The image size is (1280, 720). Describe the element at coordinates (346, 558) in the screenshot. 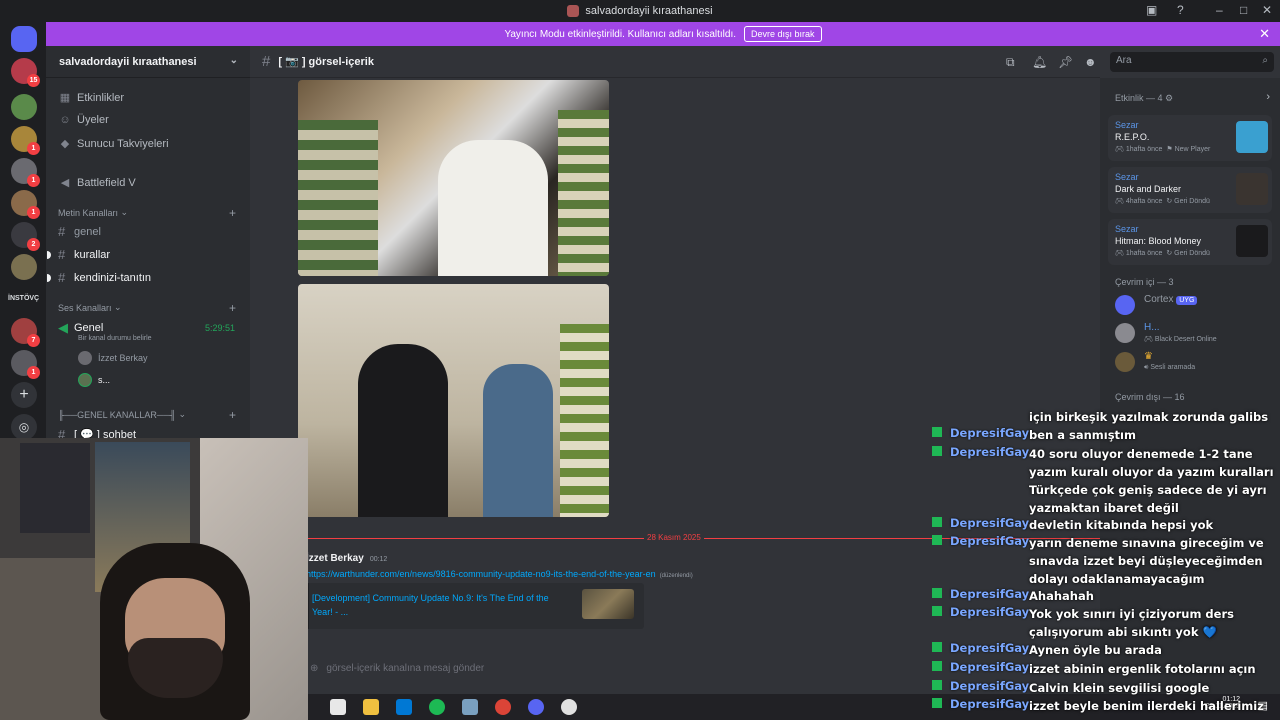

I see `message-author: İzzet Berkay 00:12` at that location.